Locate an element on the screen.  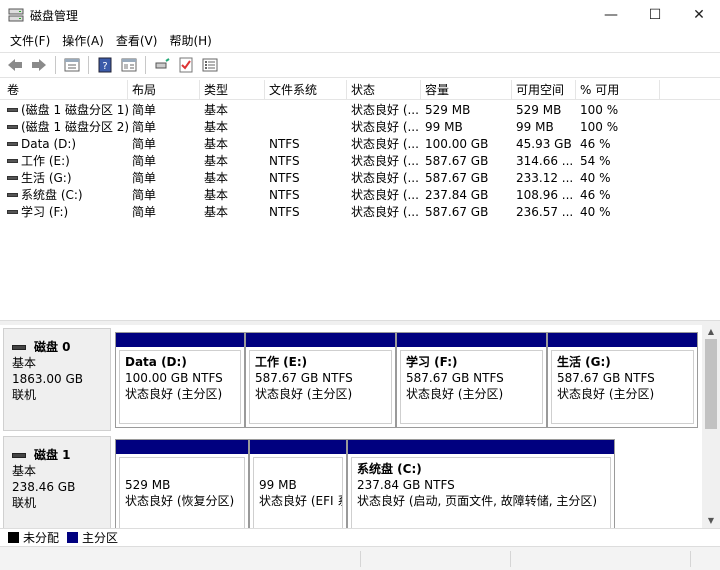
properties-icon is located at coordinates (72, 65).